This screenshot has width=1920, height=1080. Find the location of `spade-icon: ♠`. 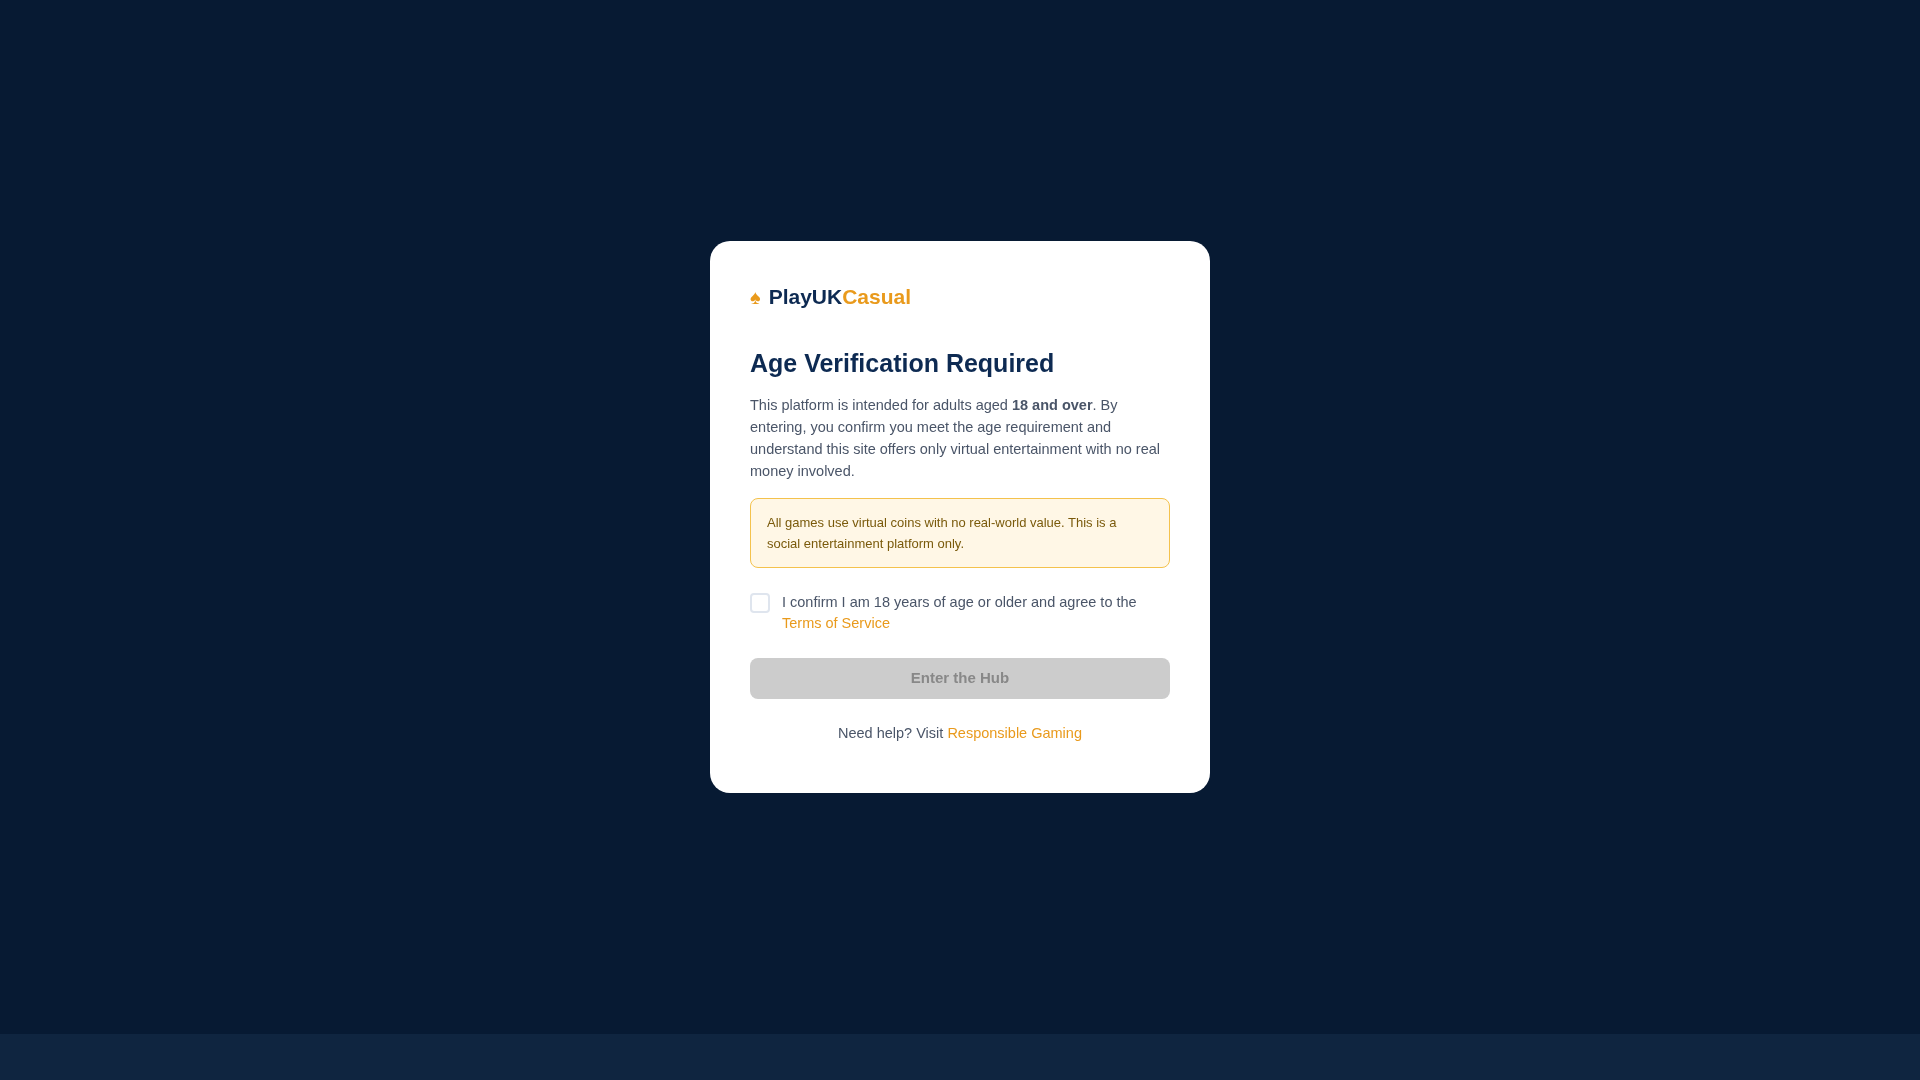

spade-icon: ♠ is located at coordinates (755, 296).